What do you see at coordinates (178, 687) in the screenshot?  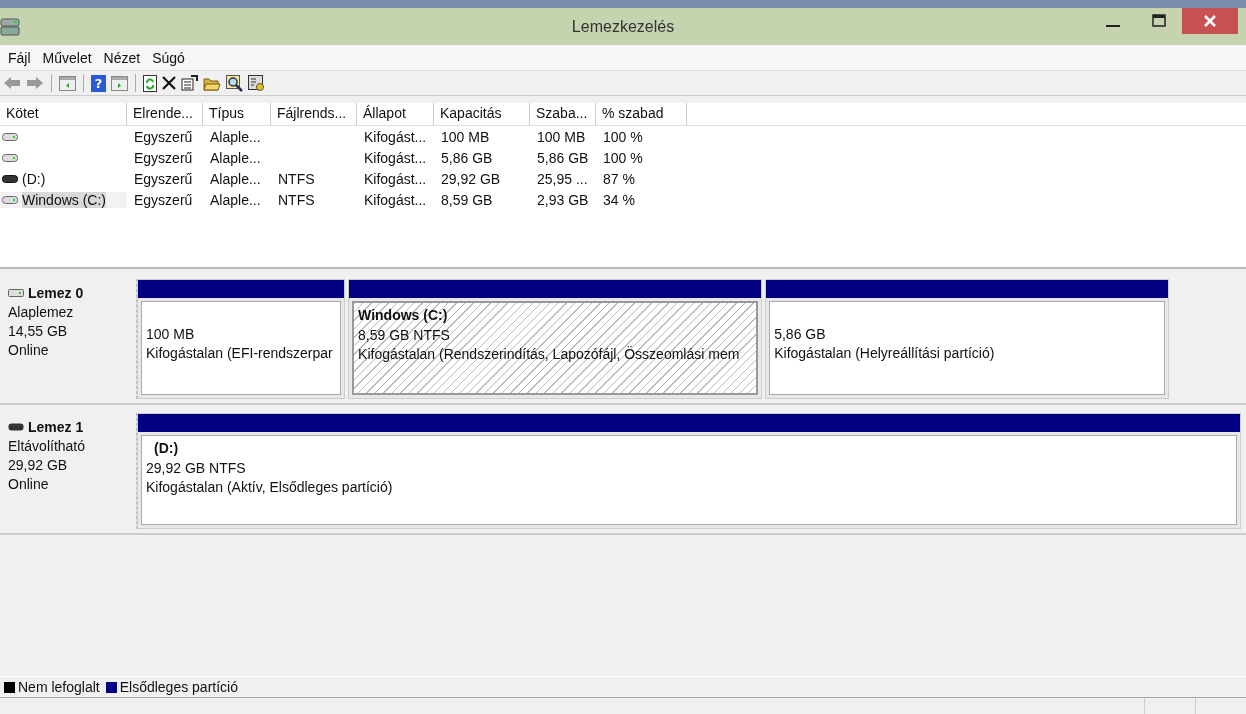 I see `legend-label: Elsődleges partíció` at bounding box center [178, 687].